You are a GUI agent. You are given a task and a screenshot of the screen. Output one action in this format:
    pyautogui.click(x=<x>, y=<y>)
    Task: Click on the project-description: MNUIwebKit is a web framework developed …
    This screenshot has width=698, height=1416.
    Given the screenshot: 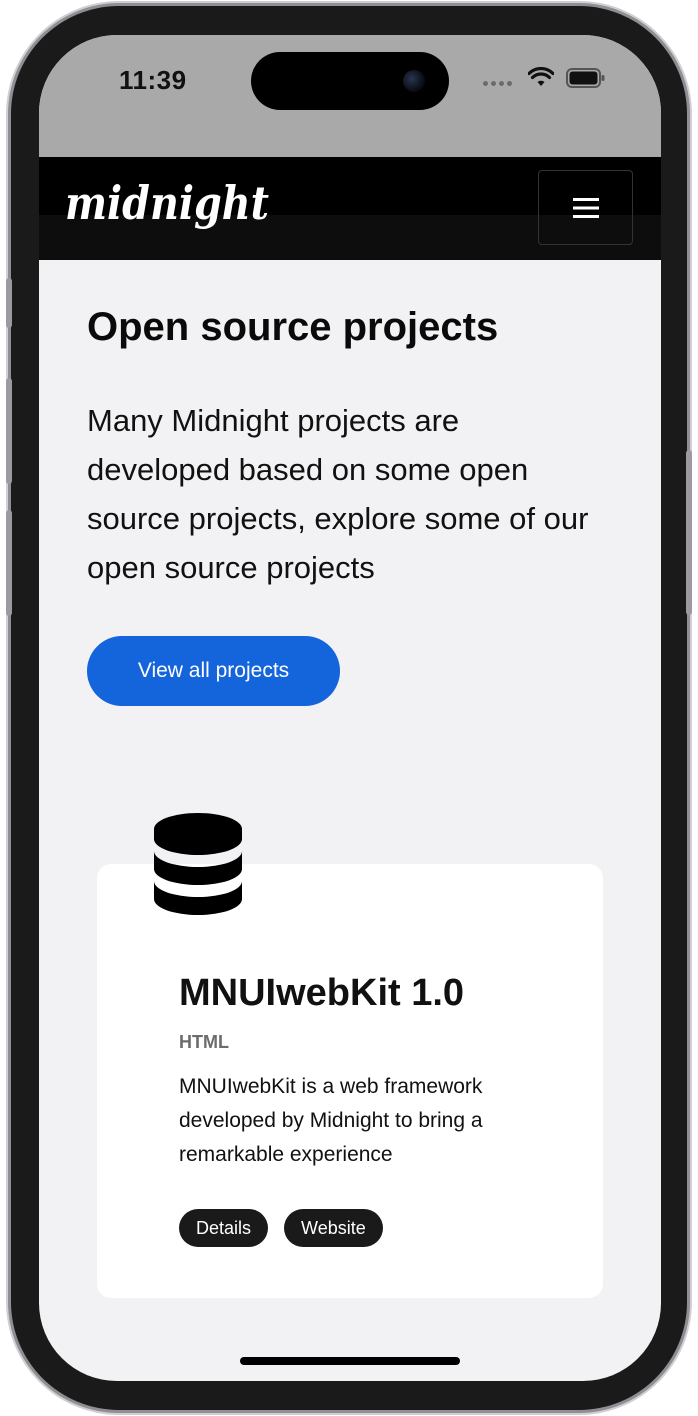 What is the action you would take?
    pyautogui.click(x=331, y=1120)
    